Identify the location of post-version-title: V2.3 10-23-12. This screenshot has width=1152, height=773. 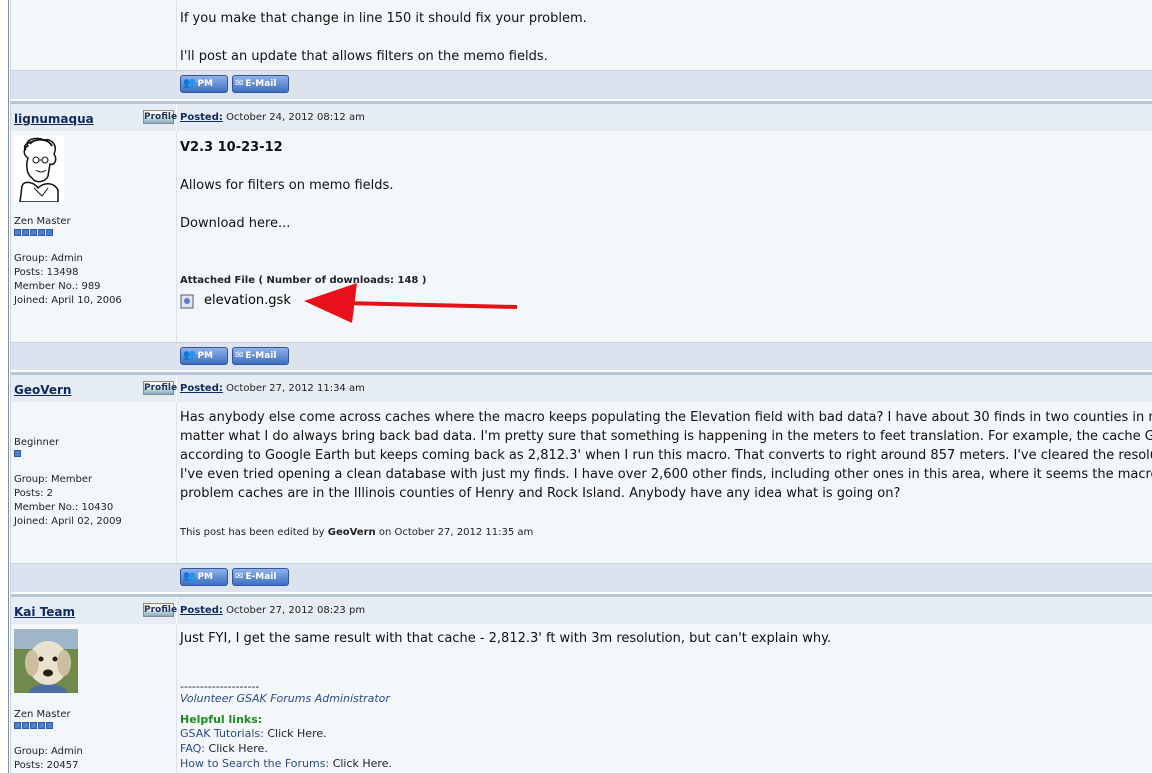
(231, 147).